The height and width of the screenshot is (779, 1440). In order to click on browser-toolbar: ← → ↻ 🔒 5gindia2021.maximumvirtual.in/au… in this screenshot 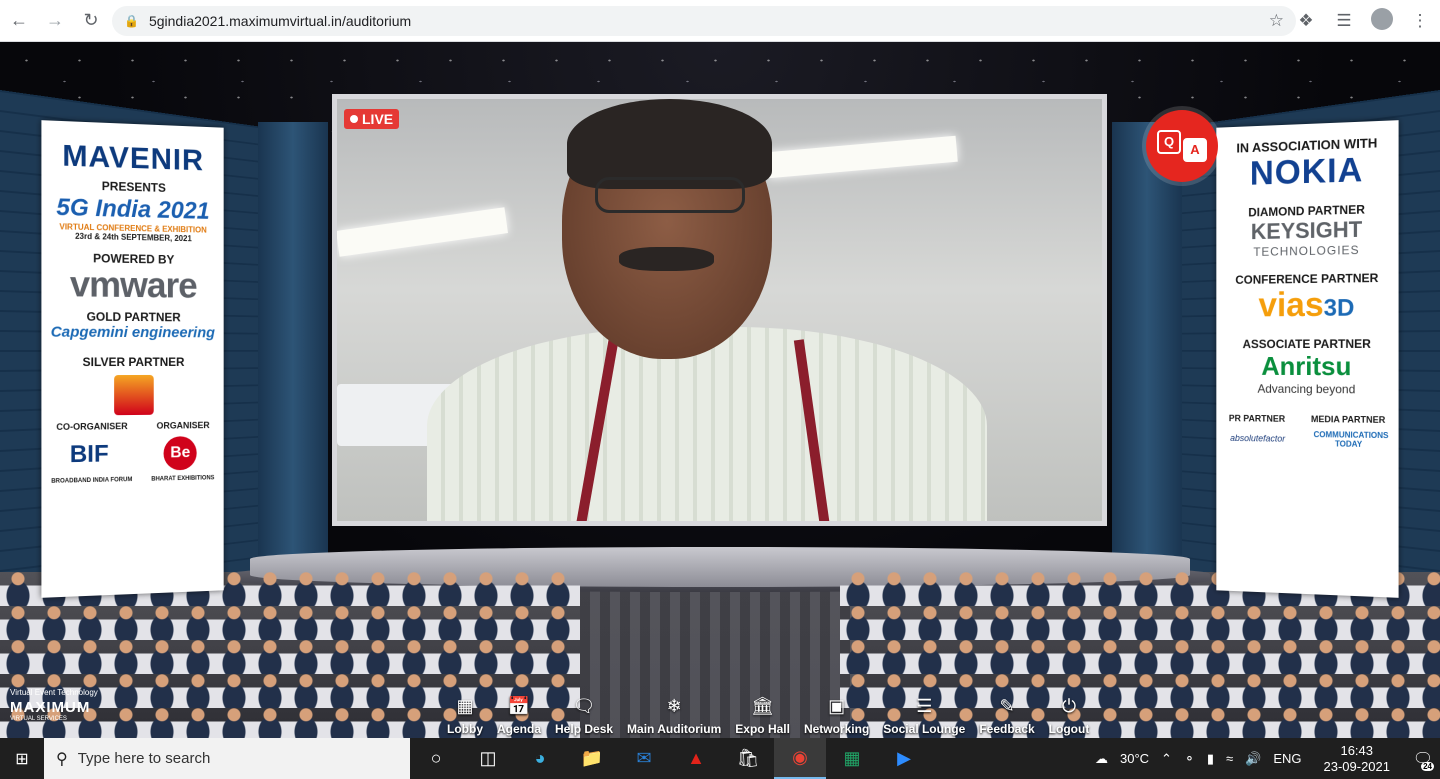, I will do `click(720, 21)`.